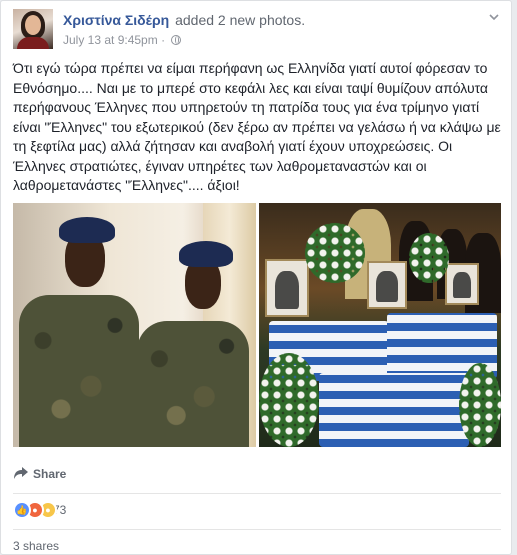 This screenshot has height=555, width=517. I want to click on share-arrow-icon, so click(21, 473).